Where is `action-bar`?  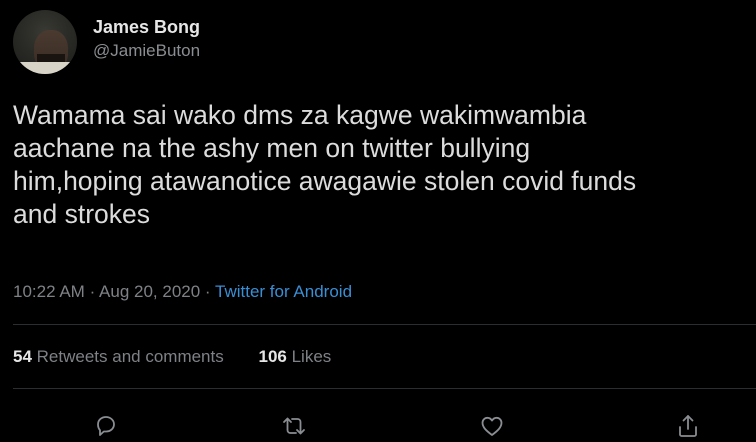
action-bar is located at coordinates (378, 424).